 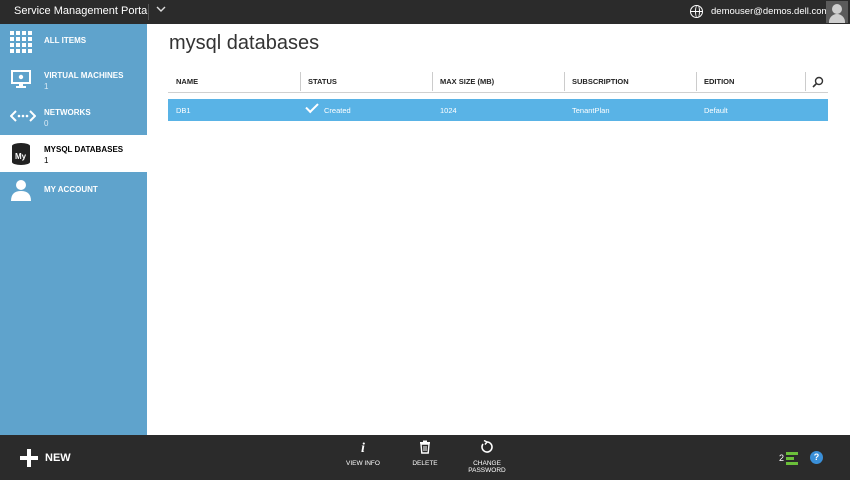 I want to click on column-header-edition: EDITION, so click(x=719, y=81).